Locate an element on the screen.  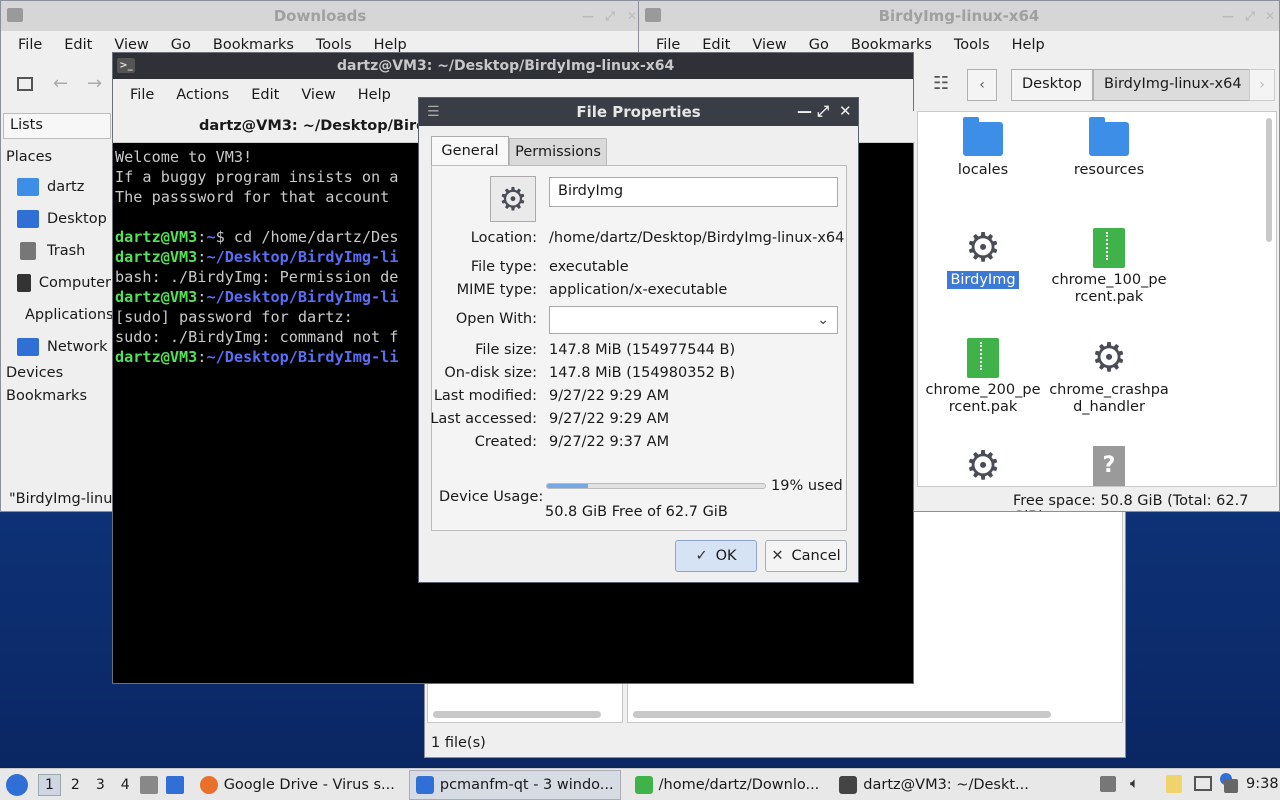
desktop-launcher-icon is located at coordinates (174, 784).